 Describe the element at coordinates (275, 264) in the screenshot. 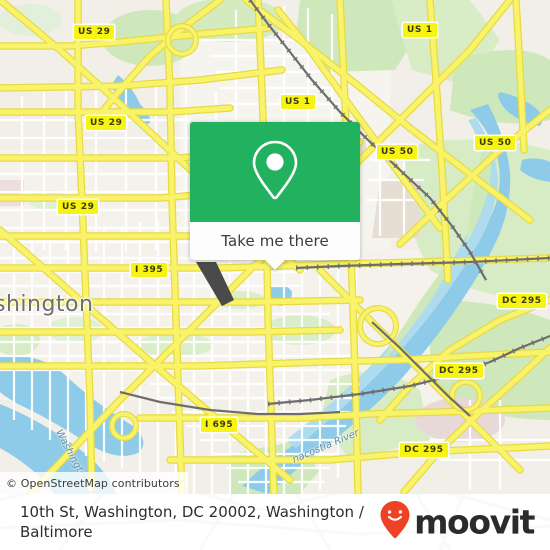

I see `popup-pointer` at that location.